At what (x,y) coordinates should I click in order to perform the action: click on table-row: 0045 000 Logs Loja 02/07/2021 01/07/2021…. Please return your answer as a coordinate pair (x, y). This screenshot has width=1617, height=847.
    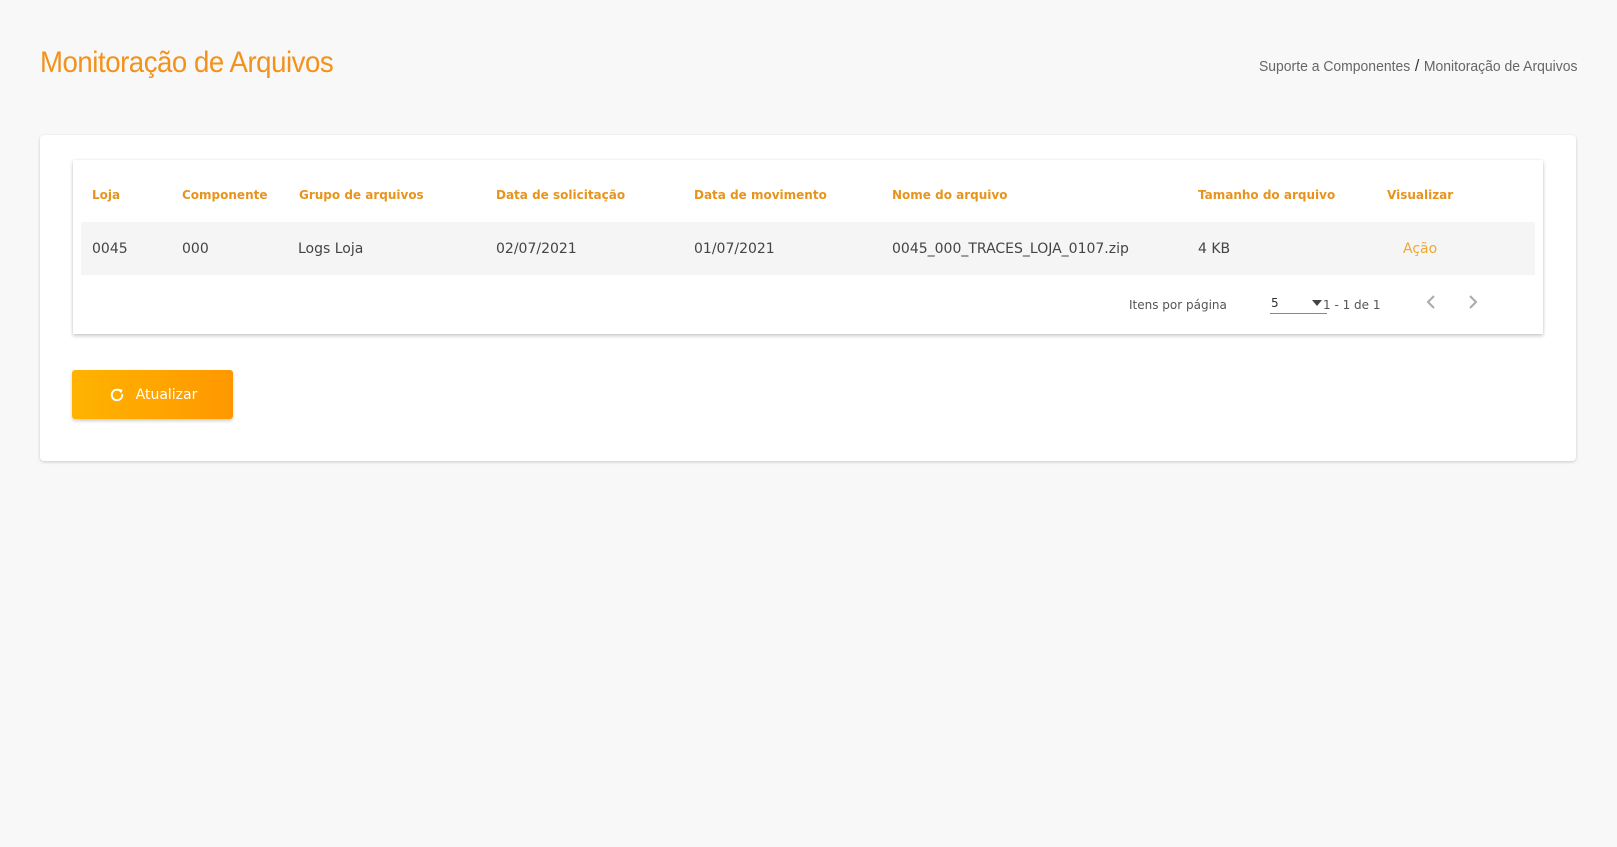
    Looking at the image, I should click on (808, 248).